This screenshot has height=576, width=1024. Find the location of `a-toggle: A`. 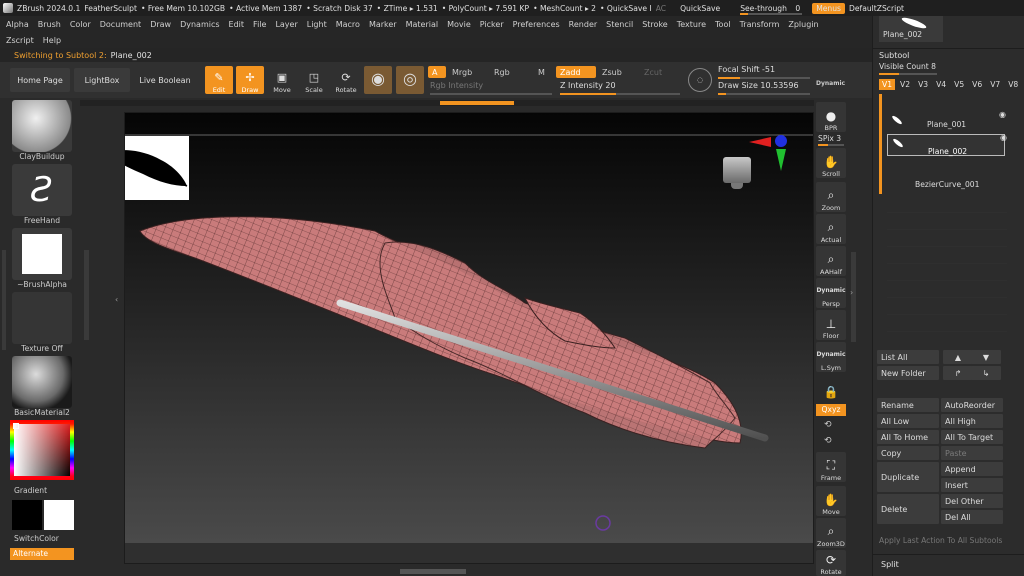

a-toggle: A is located at coordinates (437, 72).